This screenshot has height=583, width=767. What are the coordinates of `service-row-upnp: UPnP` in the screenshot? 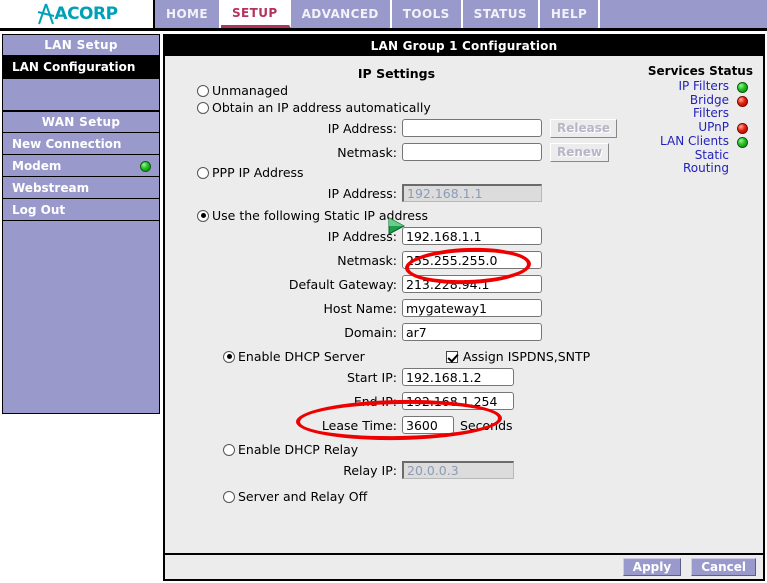 It's located at (691, 127).